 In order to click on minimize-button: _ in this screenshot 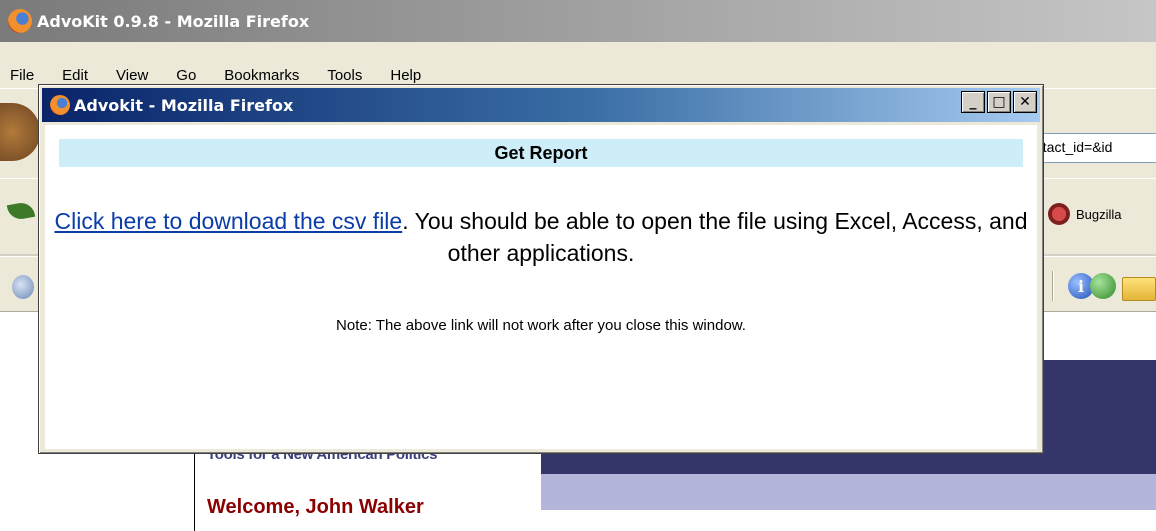, I will do `click(973, 102)`.